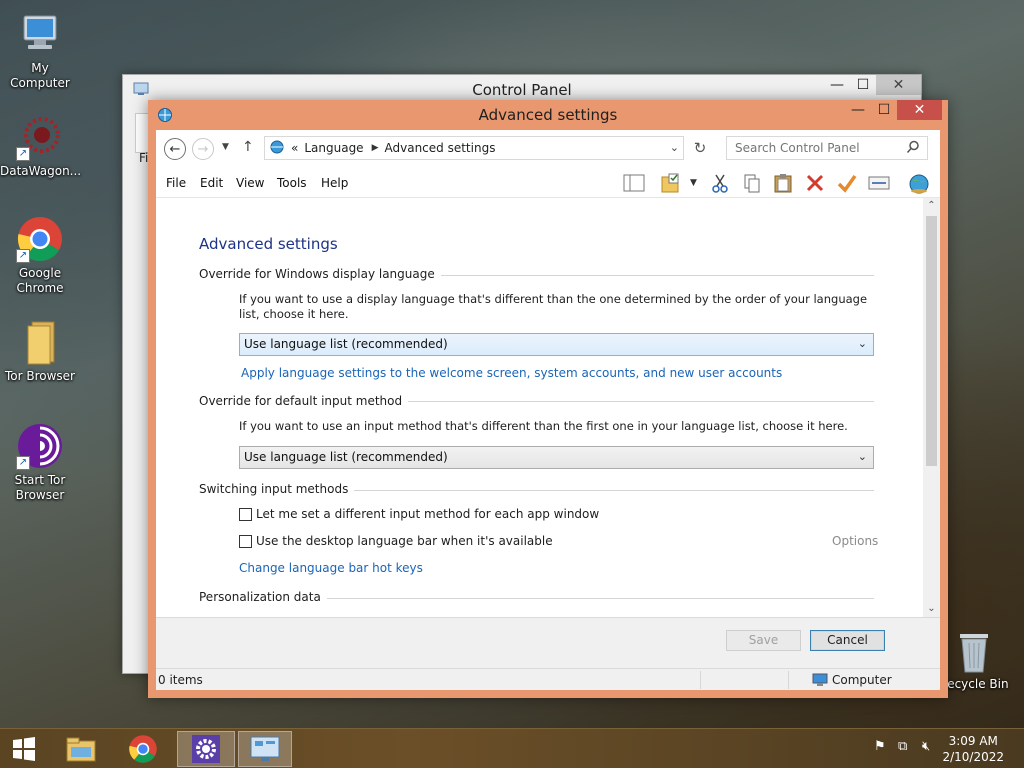 The image size is (1024, 768). Describe the element at coordinates (931, 206) in the screenshot. I see `scroll-up-icon: ⌃` at that location.